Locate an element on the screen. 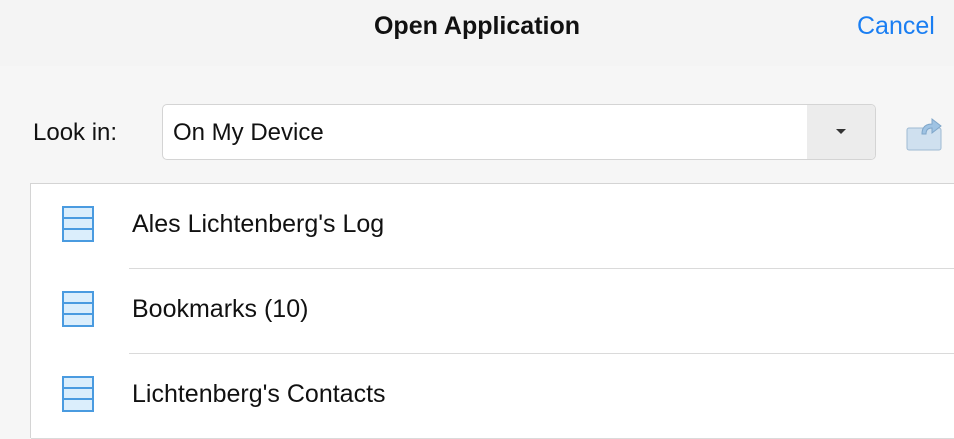 The image size is (954, 439). chevron-down-icon is located at coordinates (841, 131).